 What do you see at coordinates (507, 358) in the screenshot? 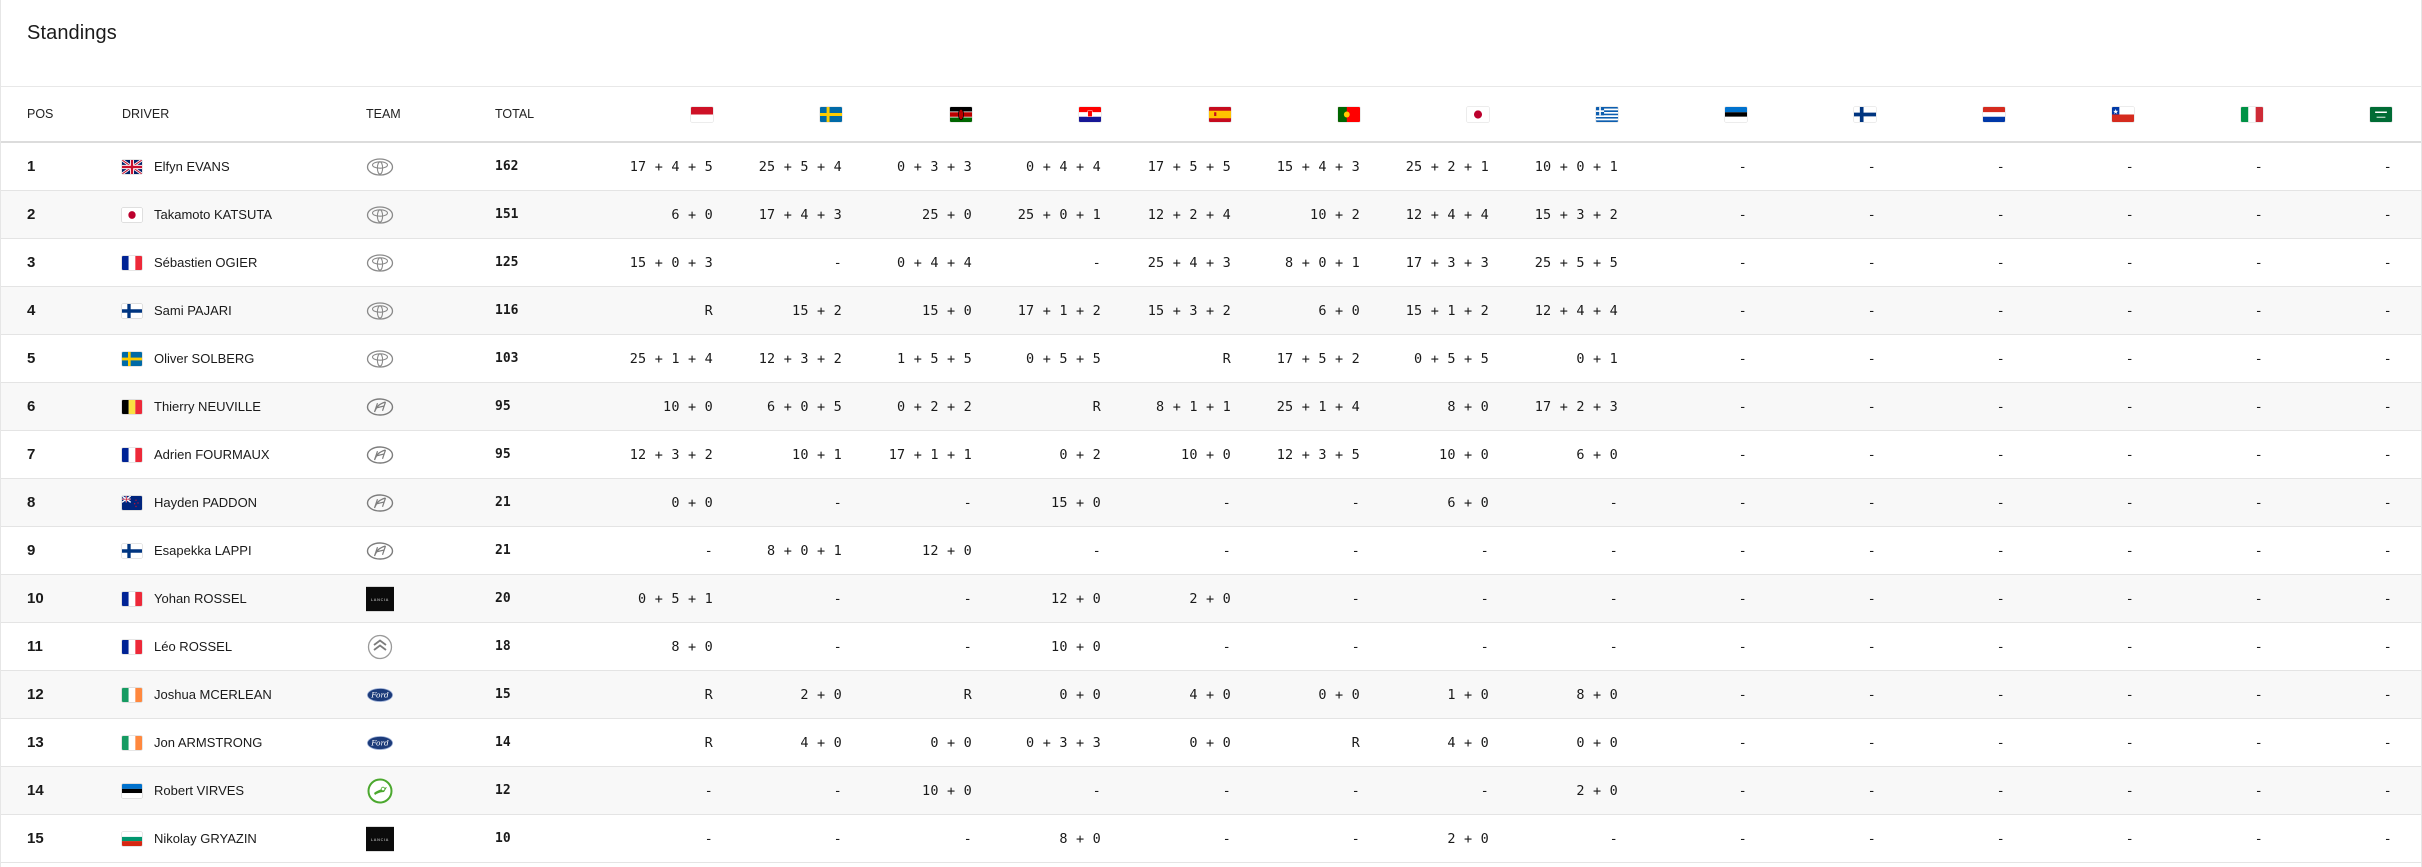
I see `total-points: 103` at bounding box center [507, 358].